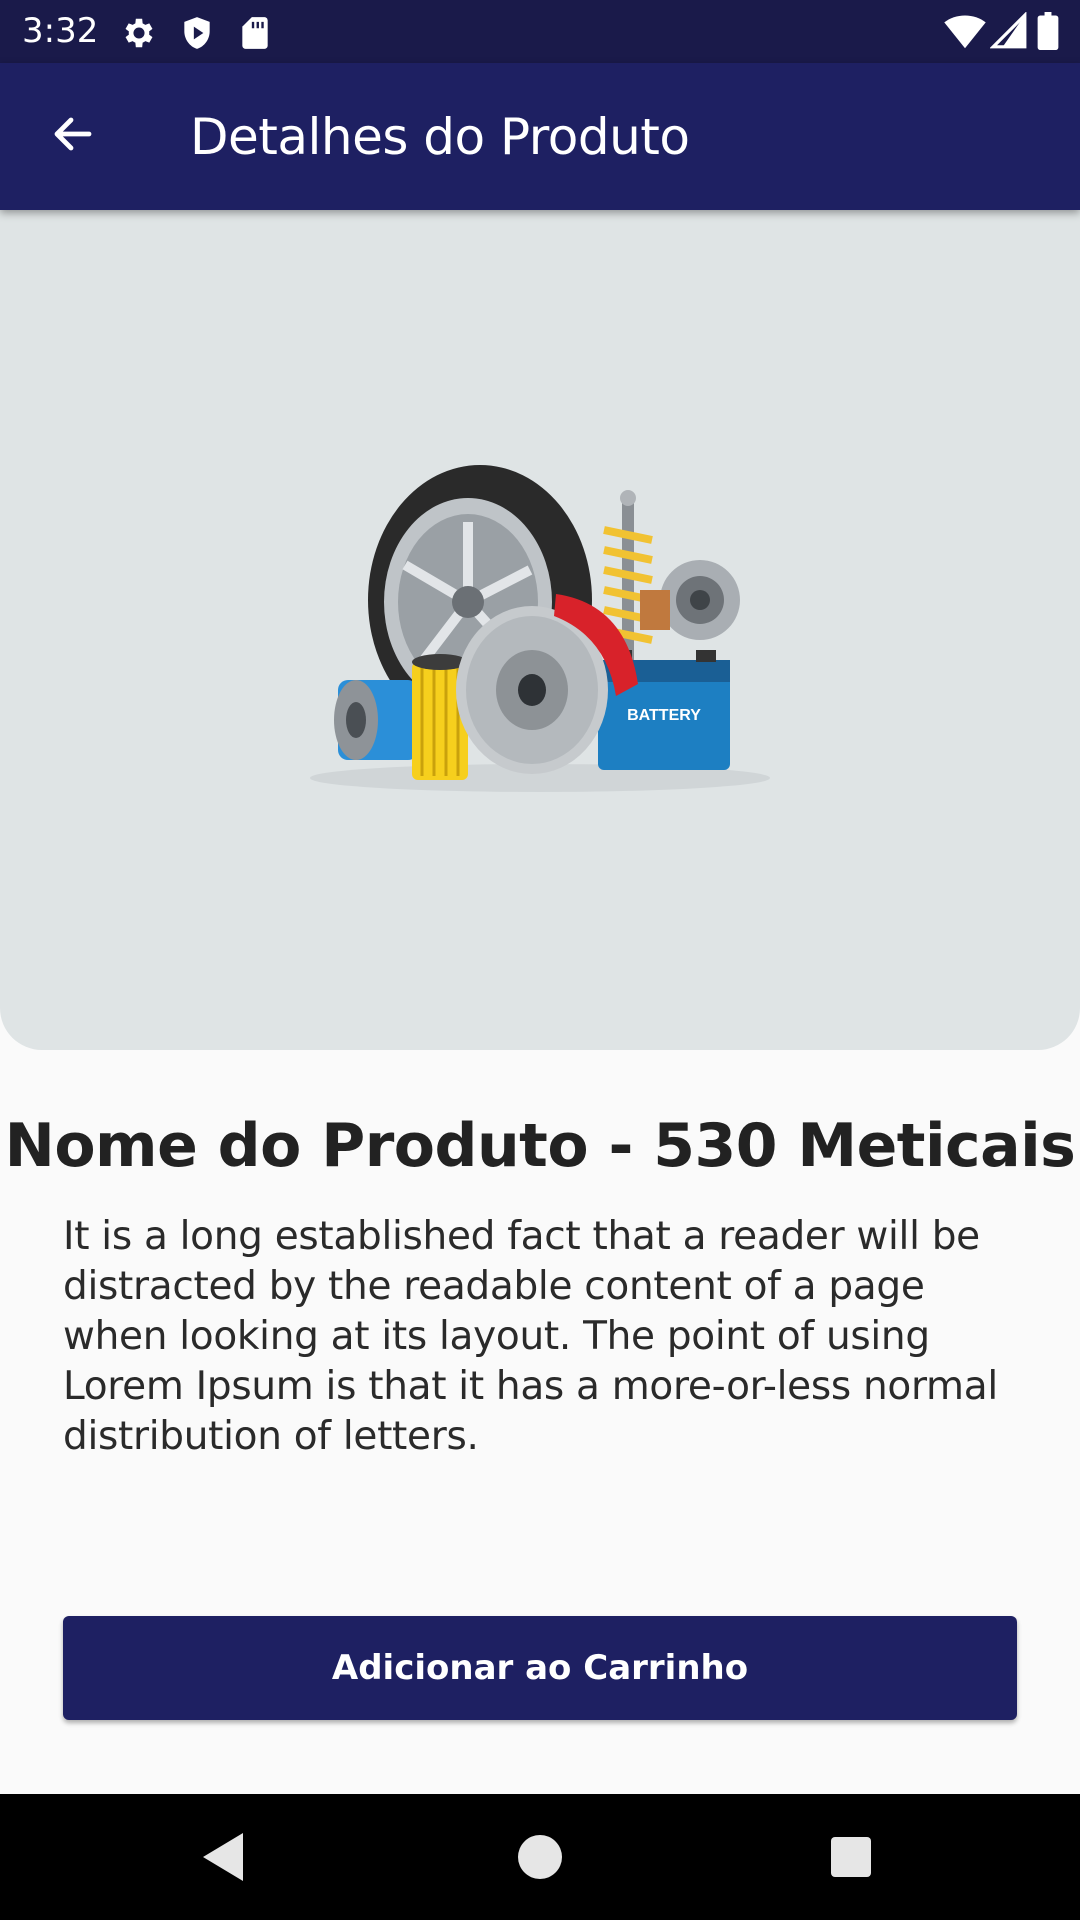  What do you see at coordinates (139, 35) in the screenshot?
I see `settings-icon` at bounding box center [139, 35].